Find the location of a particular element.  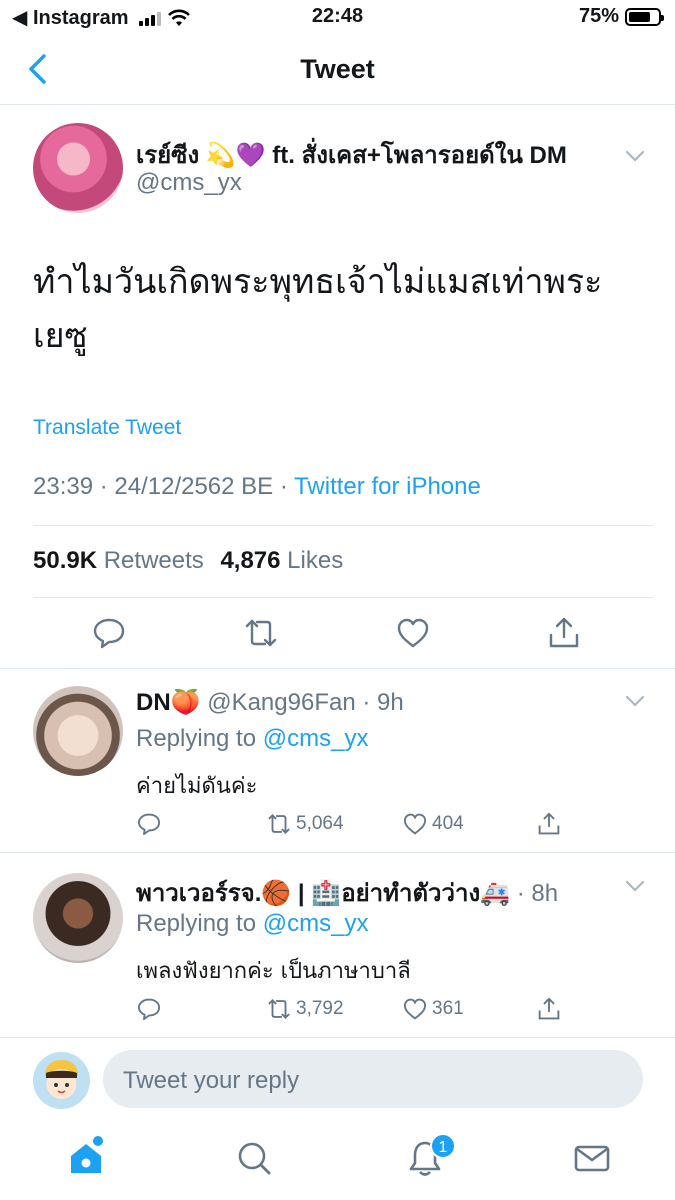

tweet-stats: 50.9K Retweets 4,876 Likes is located at coordinates (193, 561).